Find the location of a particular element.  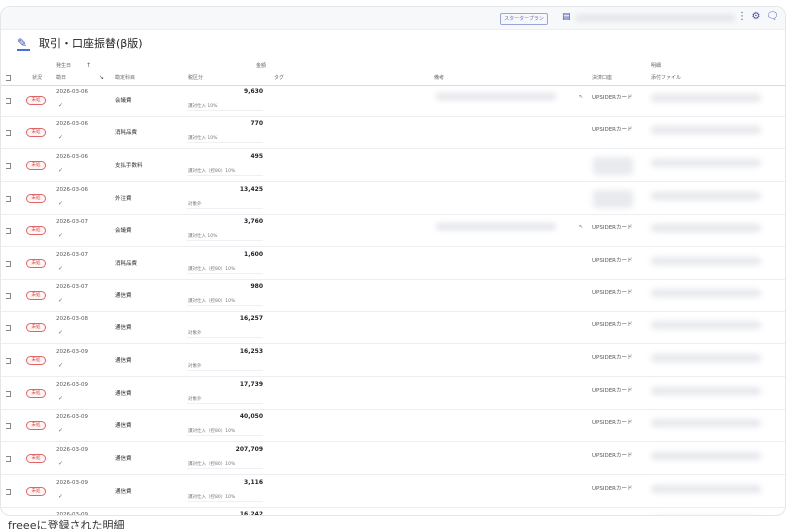

table-row: 未処 2026-03-07 ✓ 会議費 3,760 課対仕入 10% ↖ UPSIDERカード is located at coordinates (393, 231).